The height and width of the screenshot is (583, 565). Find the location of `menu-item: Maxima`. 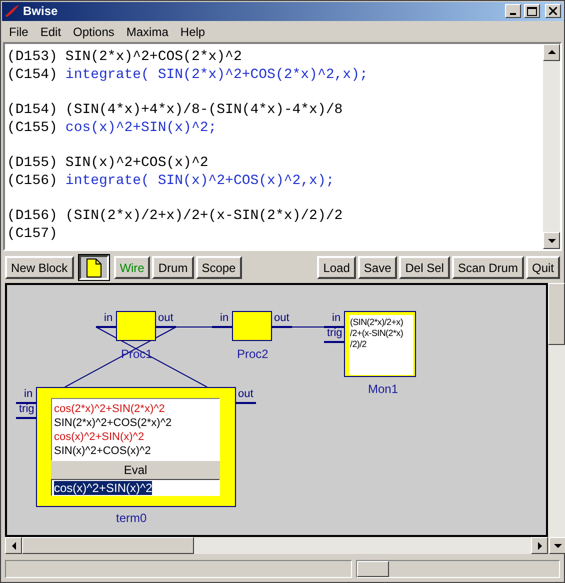

menu-item: Maxima is located at coordinates (147, 31).